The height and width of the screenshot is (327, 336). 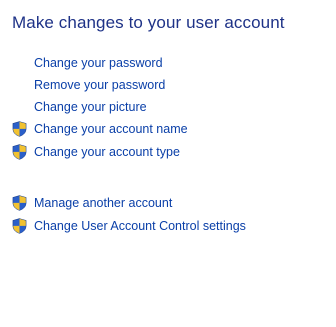 I want to click on remove-password-link: Remove your password, so click(x=88, y=85).